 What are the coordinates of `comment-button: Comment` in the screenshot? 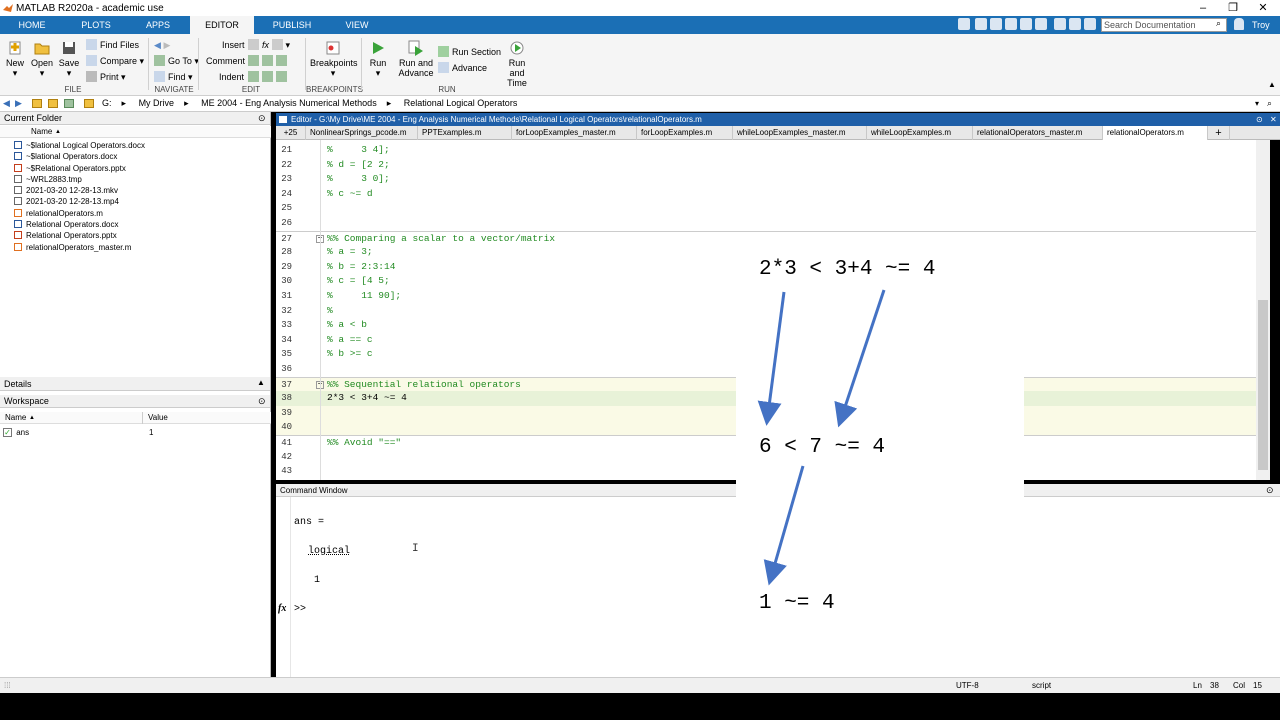 It's located at (225, 61).